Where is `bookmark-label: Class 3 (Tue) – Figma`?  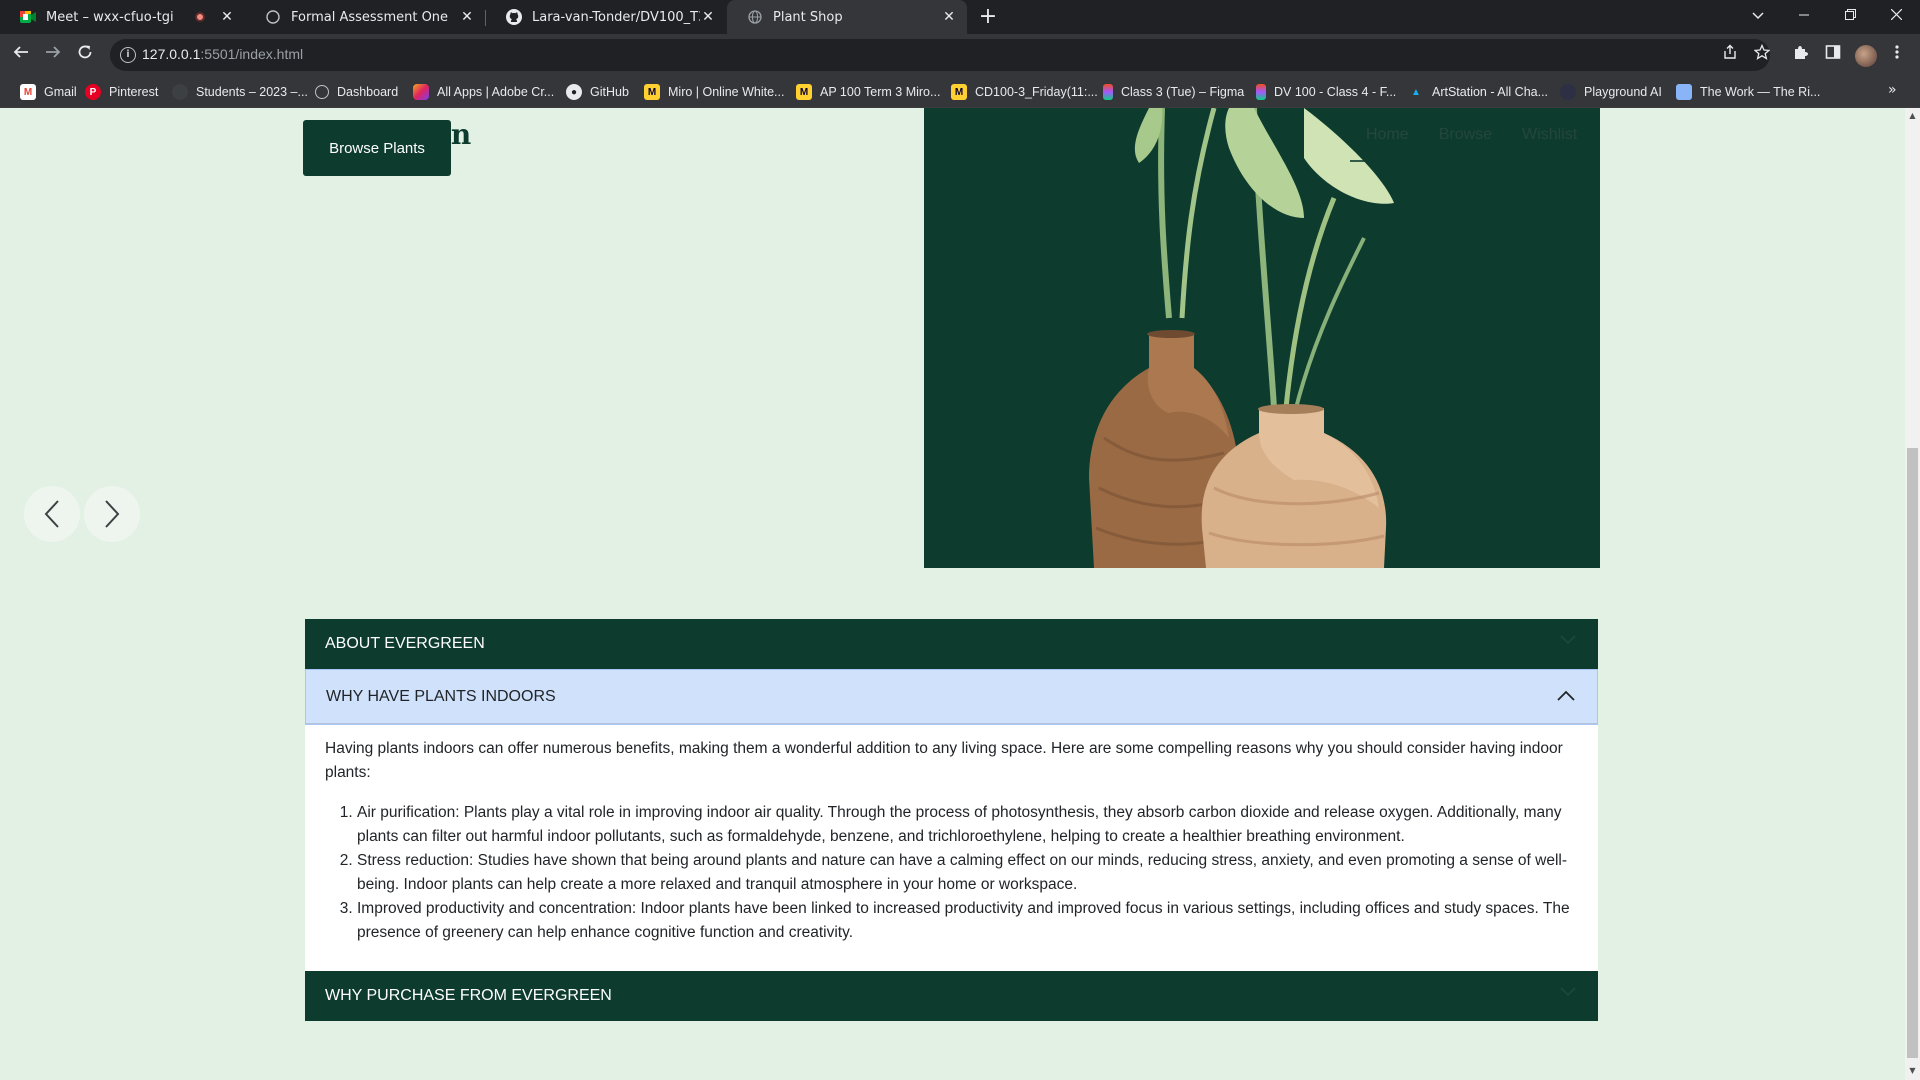 bookmark-label: Class 3 (Tue) – Figma is located at coordinates (1183, 92).